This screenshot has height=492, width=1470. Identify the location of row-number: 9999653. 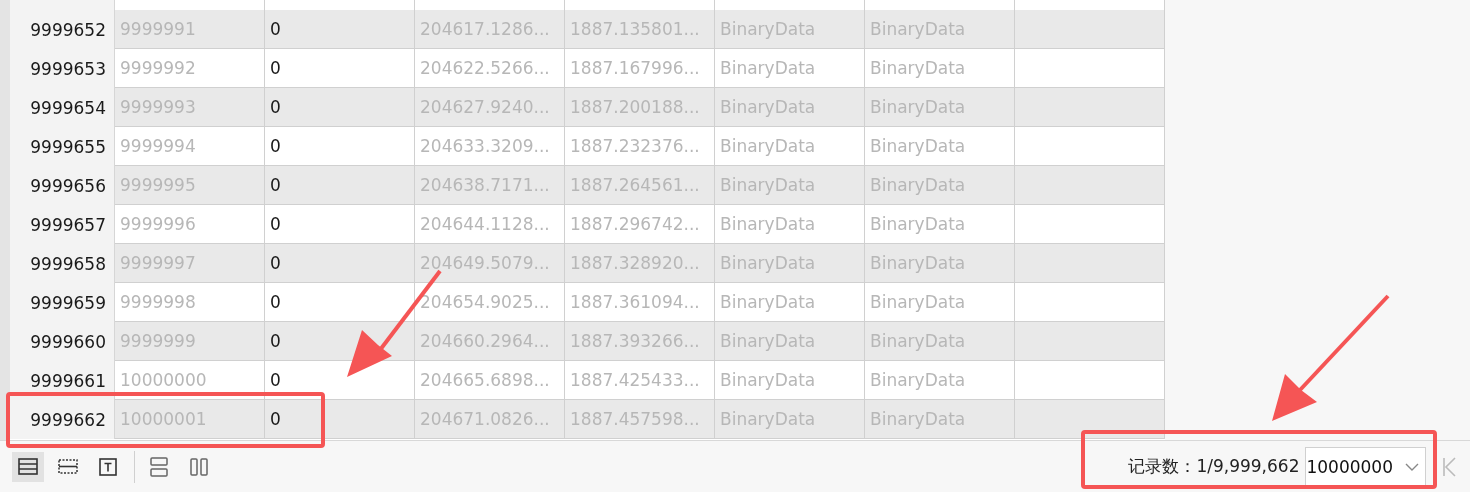
(62, 68).